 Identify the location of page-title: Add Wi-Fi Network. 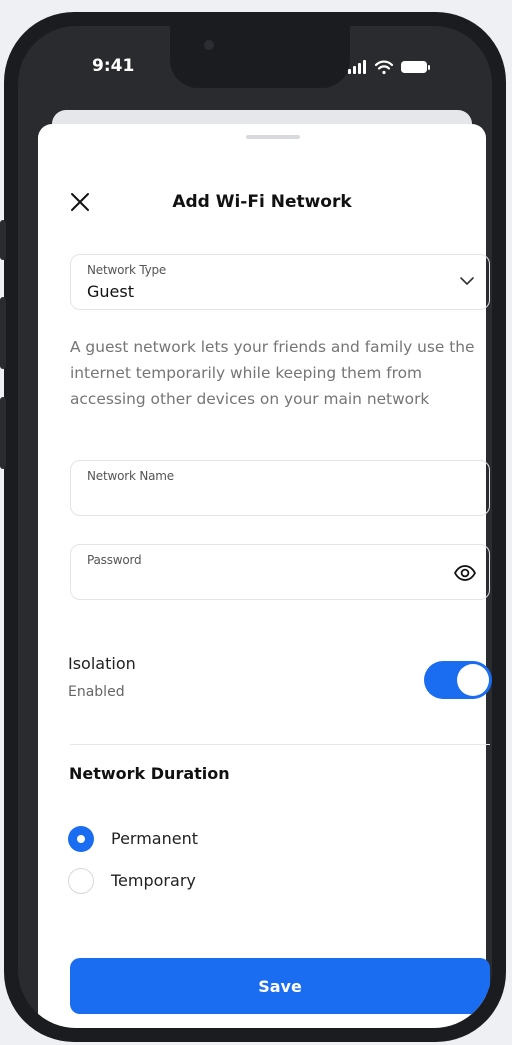
(262, 202).